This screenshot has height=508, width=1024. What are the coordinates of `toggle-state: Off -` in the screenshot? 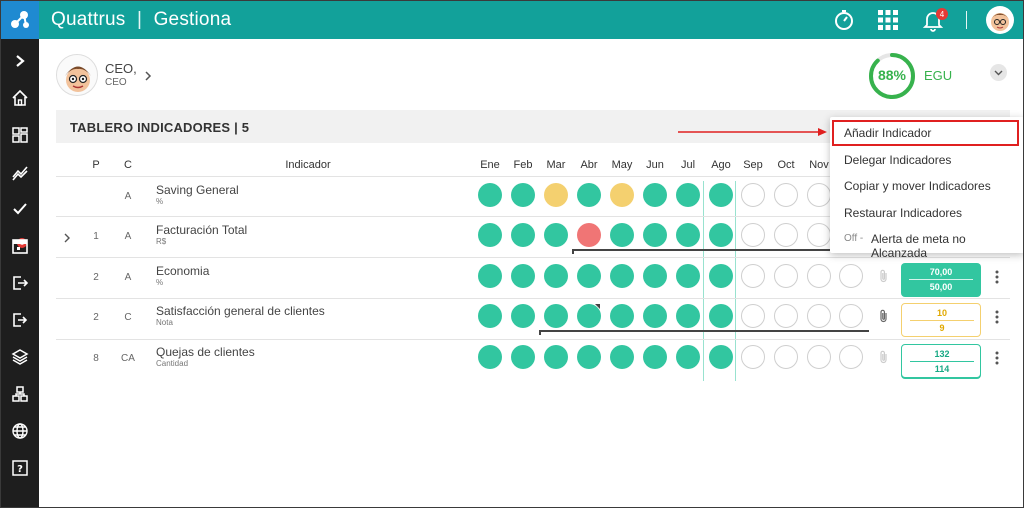 It's located at (853, 238).